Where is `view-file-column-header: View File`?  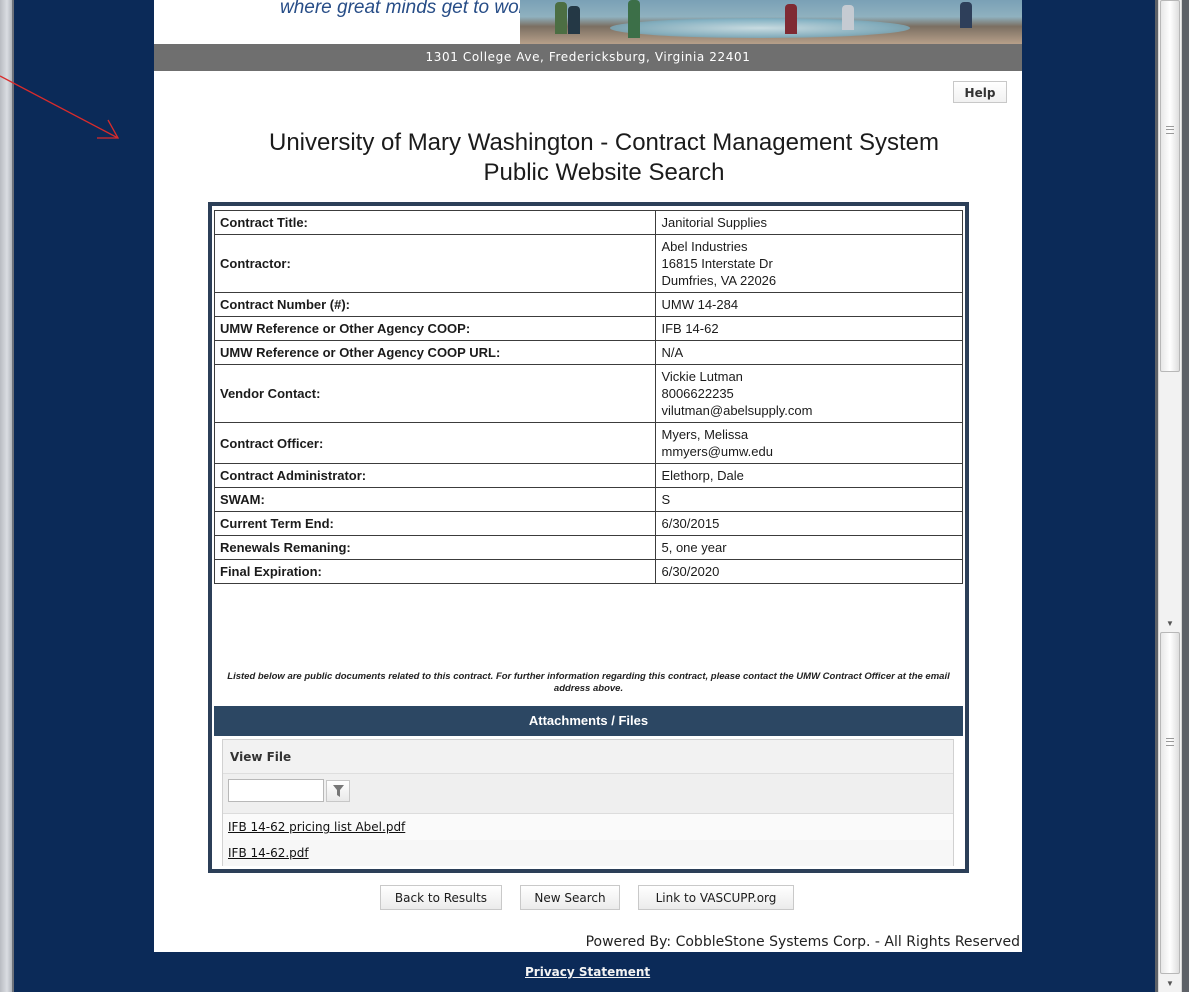 view-file-column-header: View File is located at coordinates (588, 757).